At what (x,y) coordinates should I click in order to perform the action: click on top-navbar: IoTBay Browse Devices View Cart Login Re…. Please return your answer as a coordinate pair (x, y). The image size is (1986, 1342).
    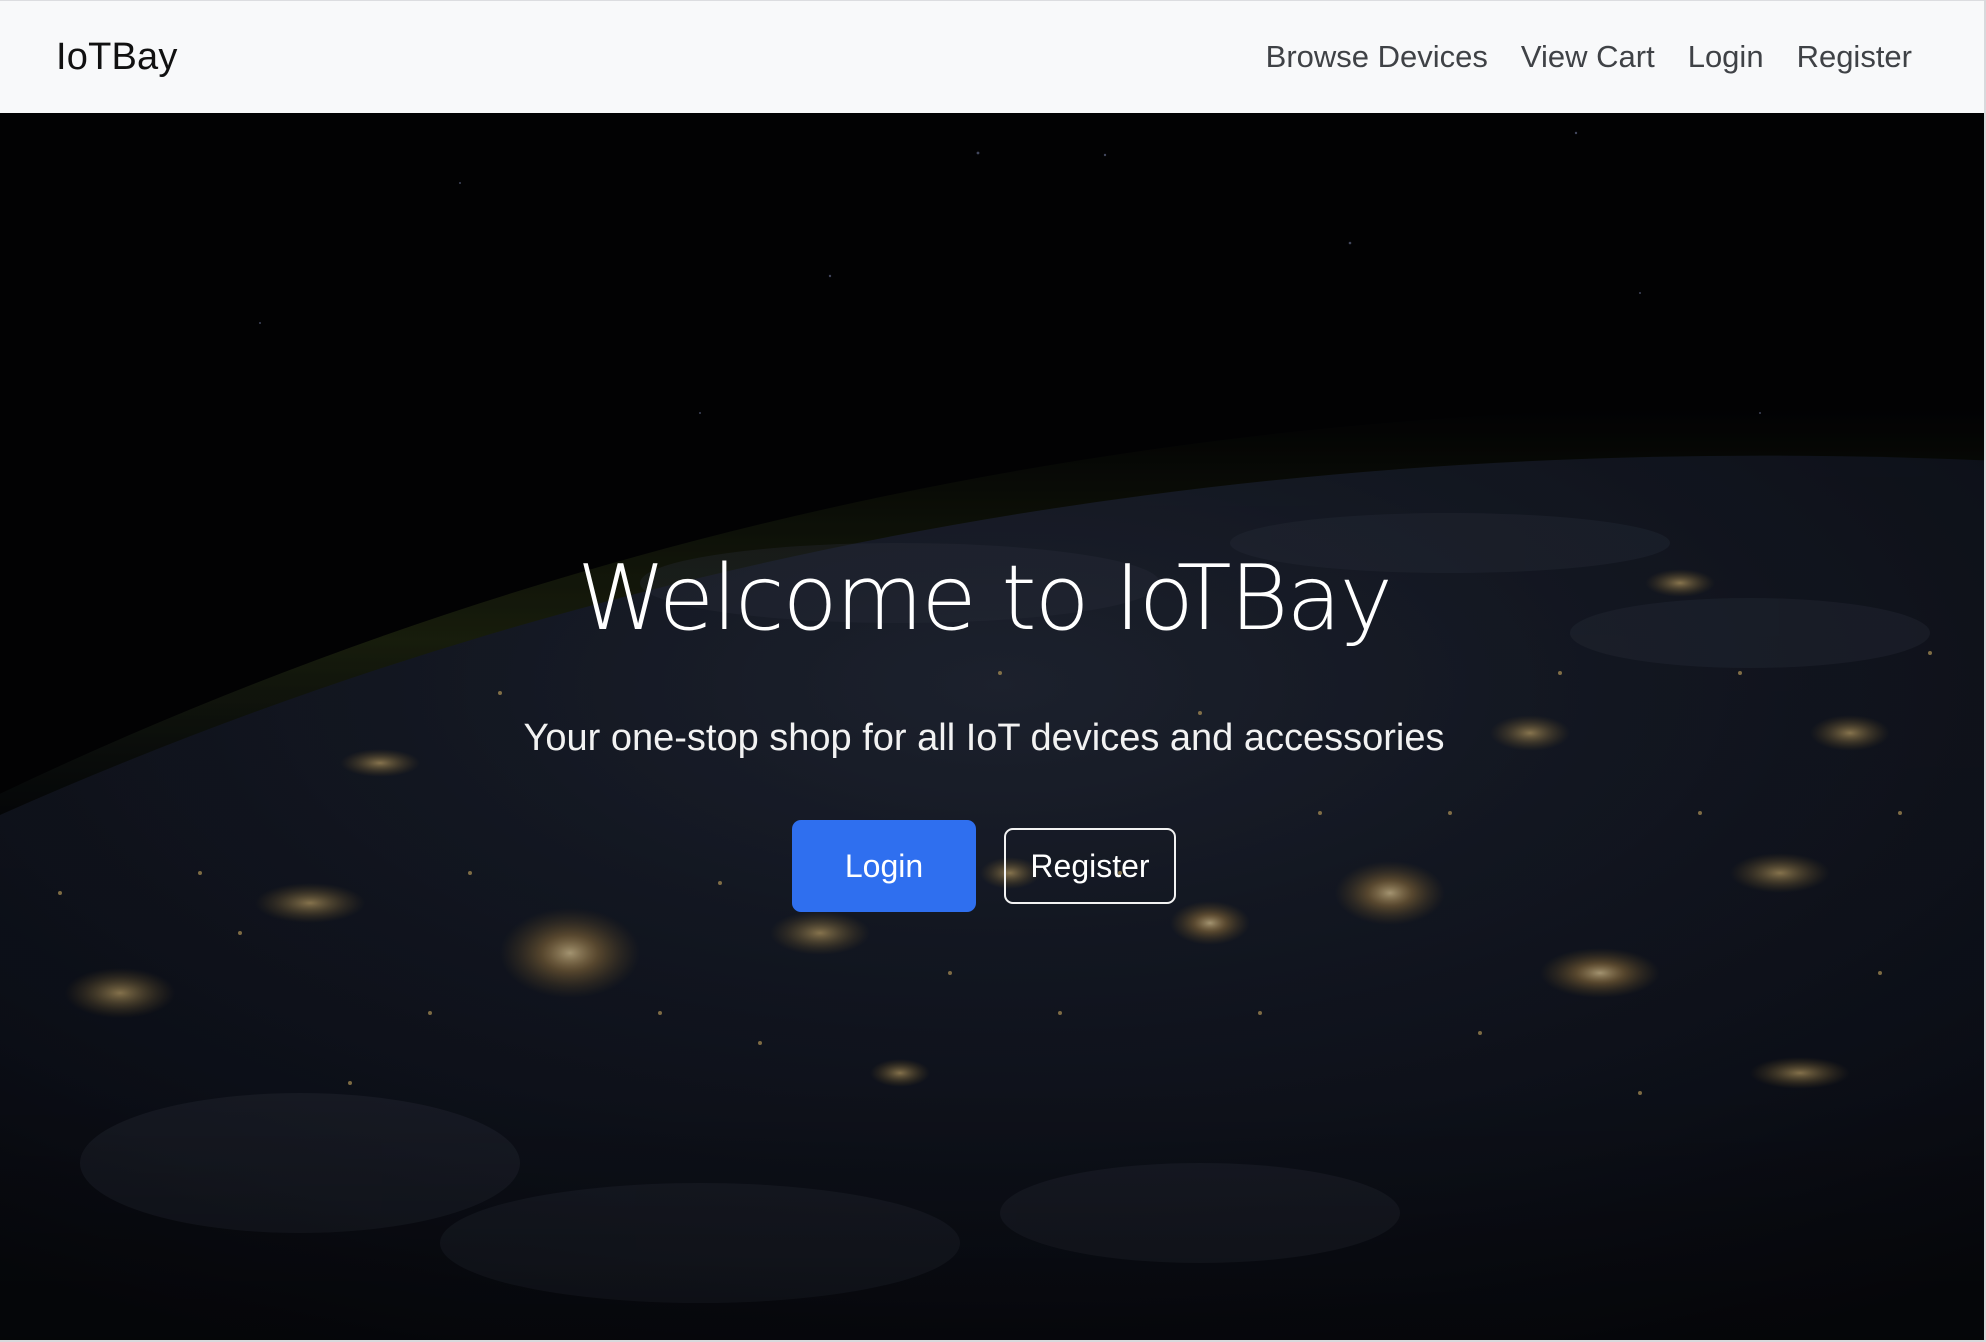
    Looking at the image, I should click on (992, 56).